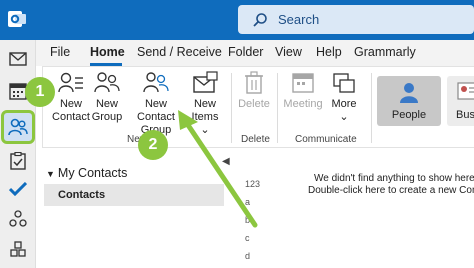  What do you see at coordinates (156, 82) in the screenshot?
I see `contact-group-icon` at bounding box center [156, 82].